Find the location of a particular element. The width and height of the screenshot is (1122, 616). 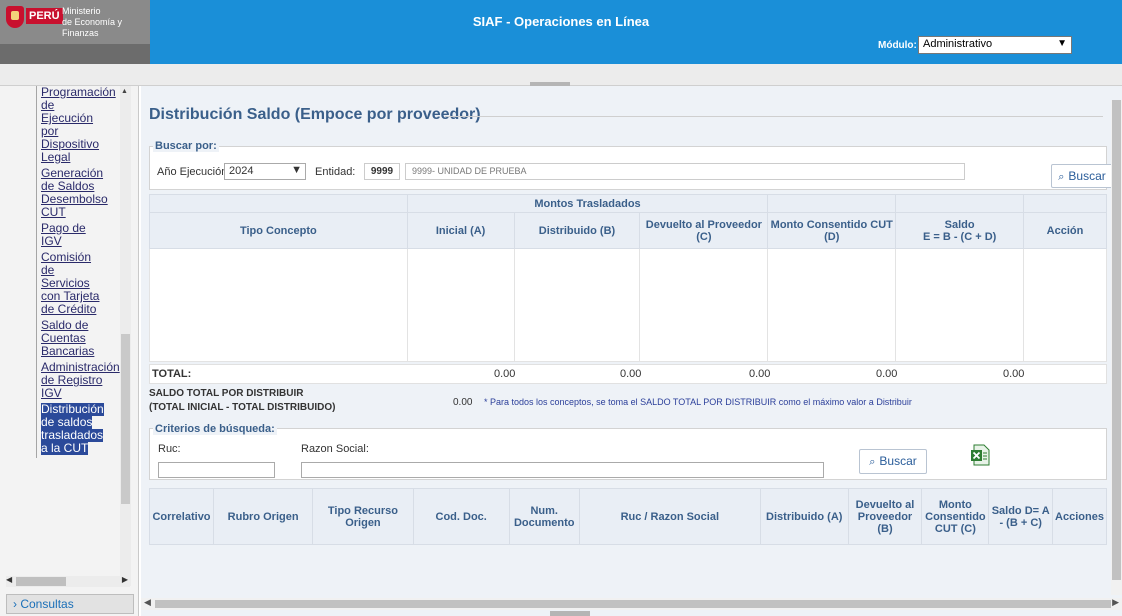

total-devuelto: 0.00 is located at coordinates (760, 374).